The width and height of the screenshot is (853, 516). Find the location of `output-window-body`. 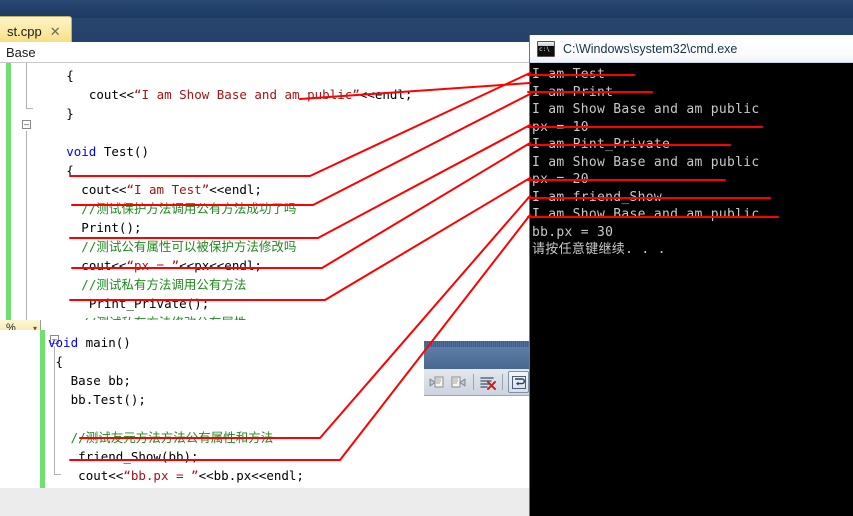

output-window-body is located at coordinates (476, 442).